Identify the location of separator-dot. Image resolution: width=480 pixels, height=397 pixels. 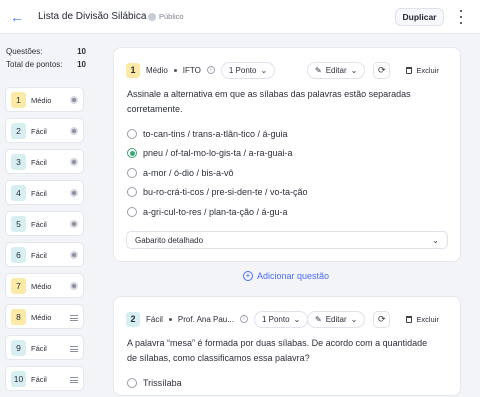
(170, 319).